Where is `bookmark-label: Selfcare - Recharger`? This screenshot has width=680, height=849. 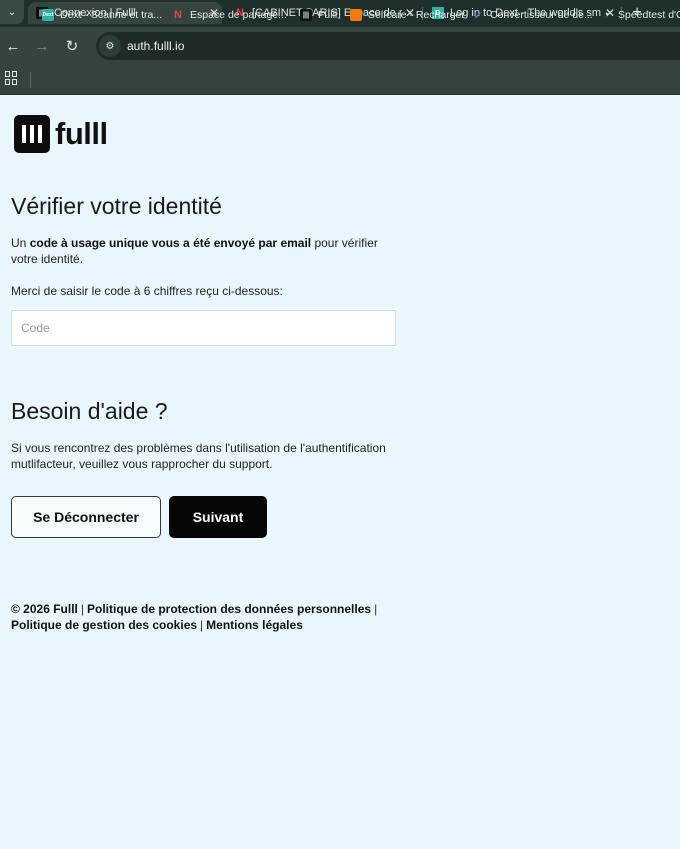 bookmark-label: Selfcare - Recharger is located at coordinates (416, 15).